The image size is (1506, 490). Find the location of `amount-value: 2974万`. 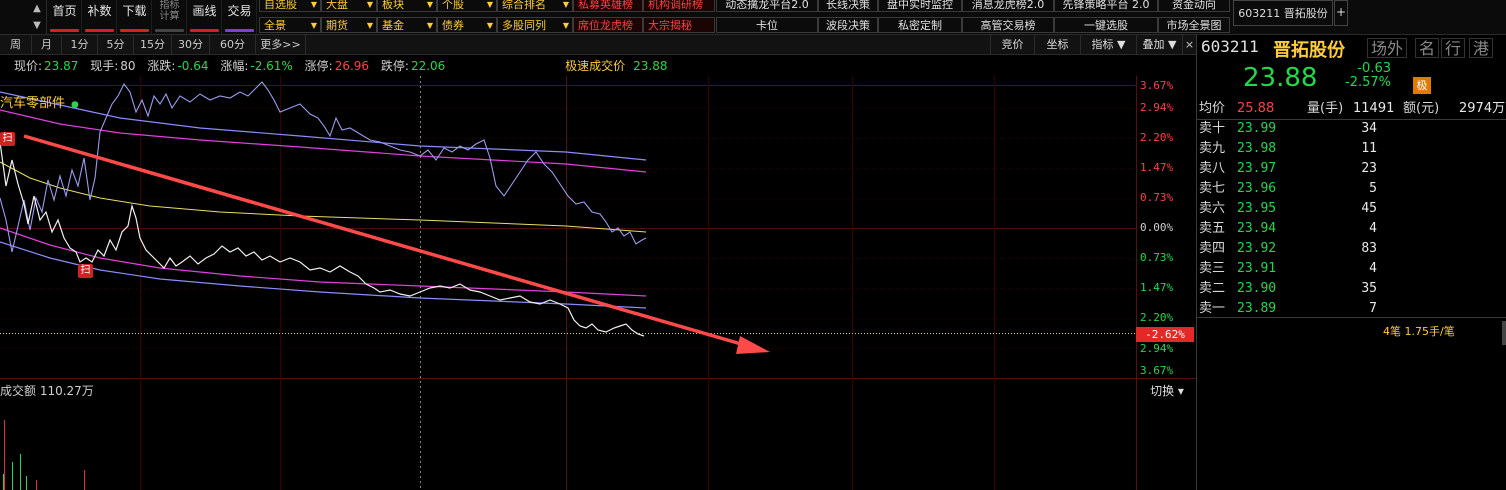

amount-value: 2974万 is located at coordinates (1482, 108).